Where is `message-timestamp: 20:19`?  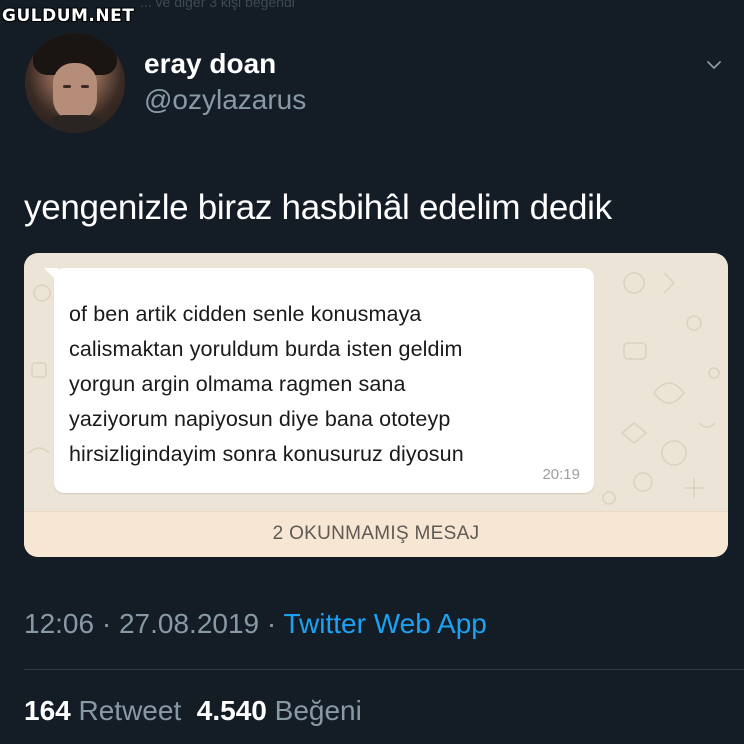
message-timestamp: 20:19 is located at coordinates (561, 474).